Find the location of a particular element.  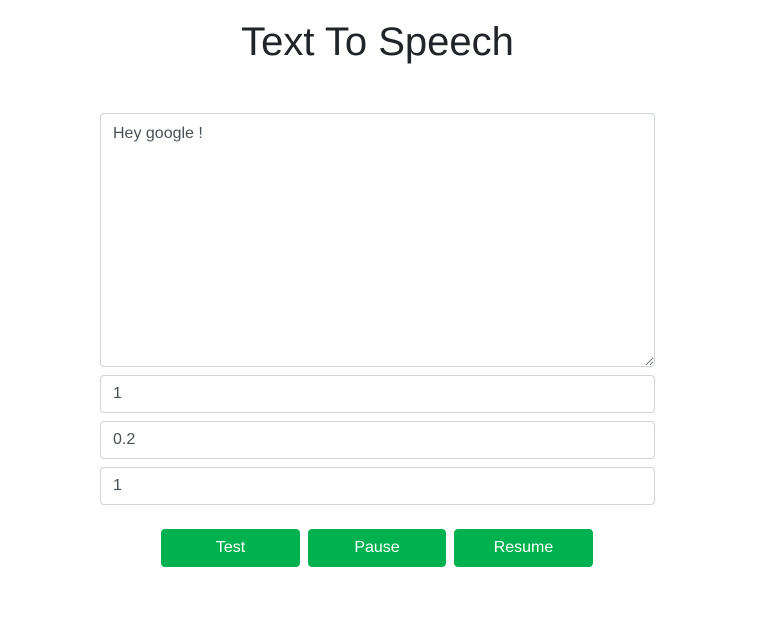

resume-button: Resume is located at coordinates (523, 548).